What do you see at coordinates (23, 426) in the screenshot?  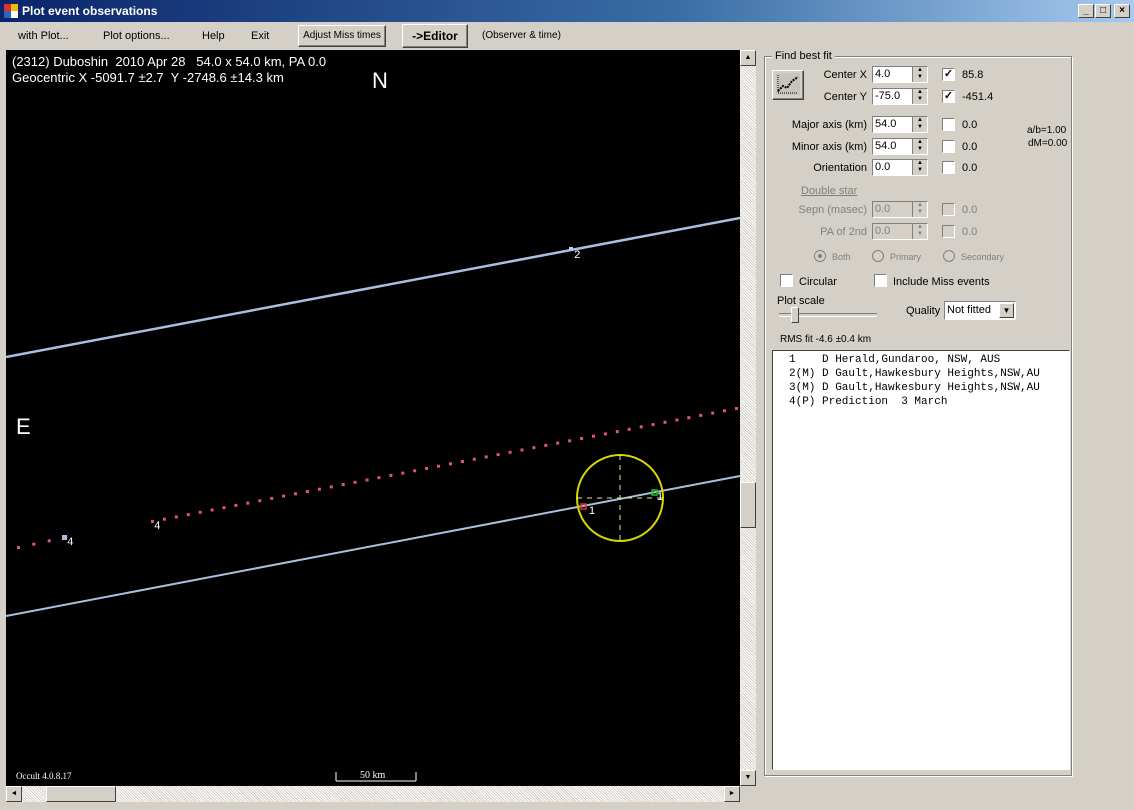 I see `east-label: E` at bounding box center [23, 426].